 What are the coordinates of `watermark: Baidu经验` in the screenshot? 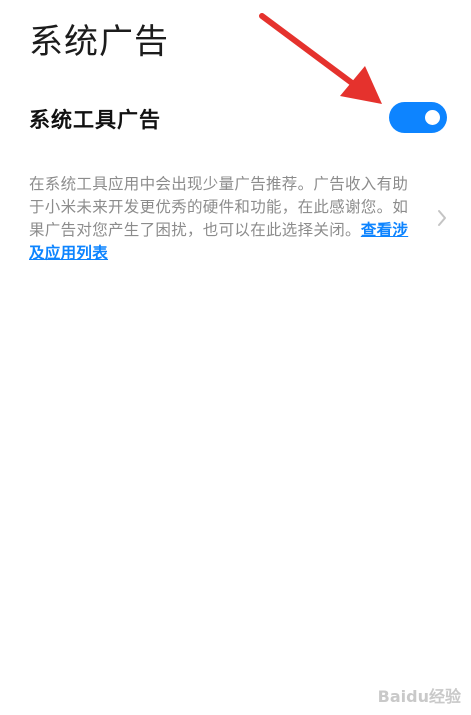 It's located at (419, 696).